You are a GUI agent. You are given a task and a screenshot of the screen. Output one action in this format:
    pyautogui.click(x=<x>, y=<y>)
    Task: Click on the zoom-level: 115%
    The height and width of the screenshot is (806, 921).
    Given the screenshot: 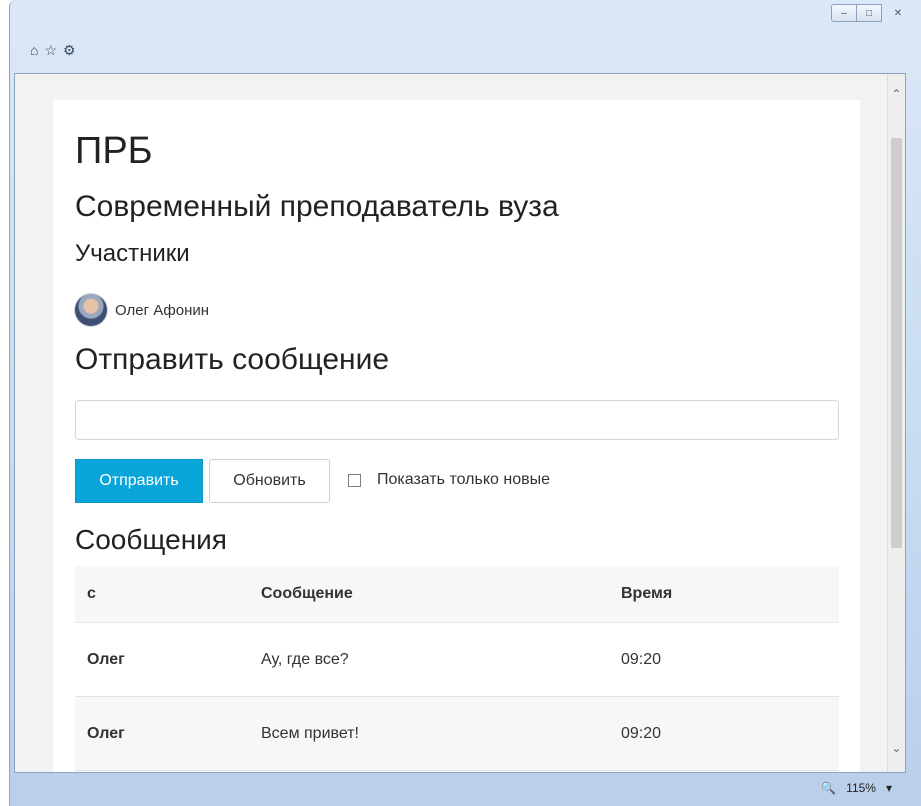 What is the action you would take?
    pyautogui.click(x=861, y=788)
    